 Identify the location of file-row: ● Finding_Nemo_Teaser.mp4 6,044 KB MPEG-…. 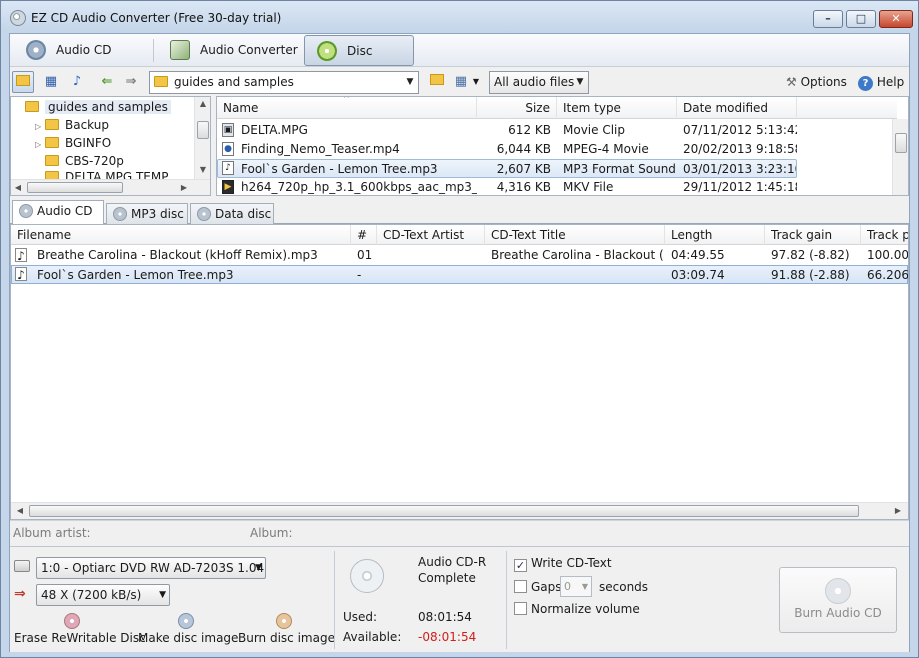
(557, 149).